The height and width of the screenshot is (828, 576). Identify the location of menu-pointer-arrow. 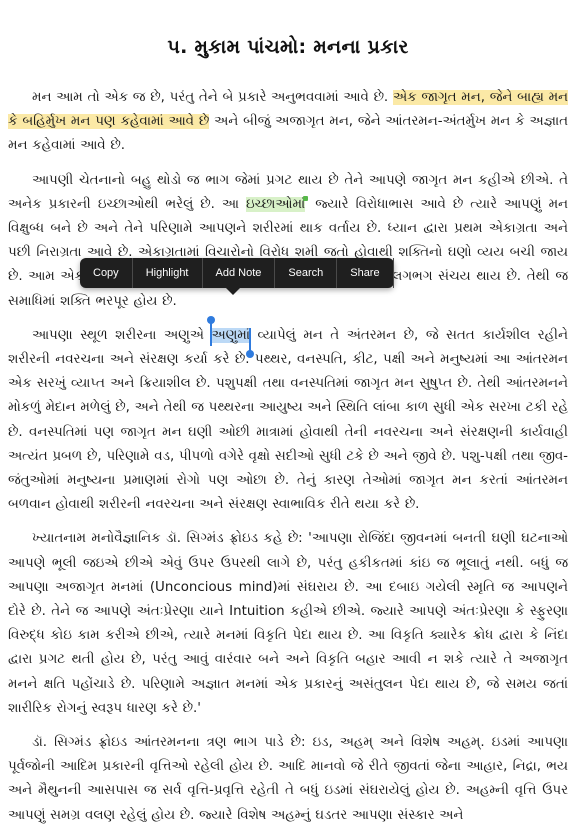
(233, 291).